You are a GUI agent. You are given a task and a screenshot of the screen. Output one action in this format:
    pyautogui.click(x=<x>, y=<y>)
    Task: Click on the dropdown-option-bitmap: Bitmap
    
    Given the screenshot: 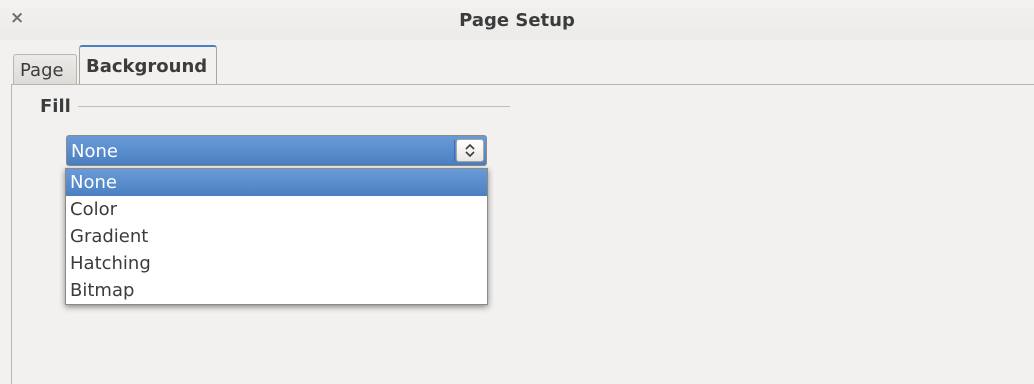 What is the action you would take?
    pyautogui.click(x=276, y=290)
    